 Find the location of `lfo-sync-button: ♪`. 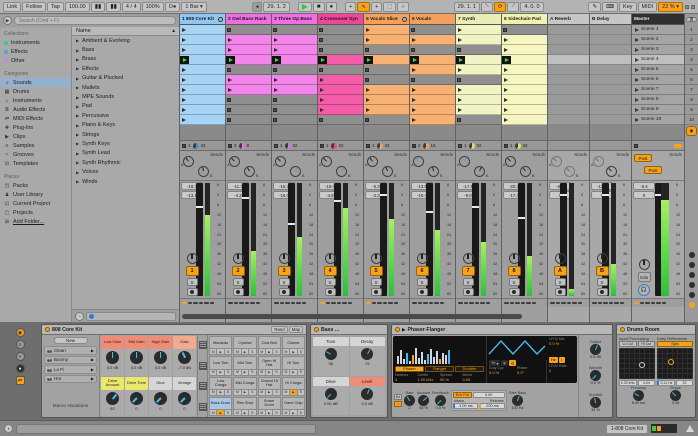

lfo-sync-button: ♪ is located at coordinates (398, 404).